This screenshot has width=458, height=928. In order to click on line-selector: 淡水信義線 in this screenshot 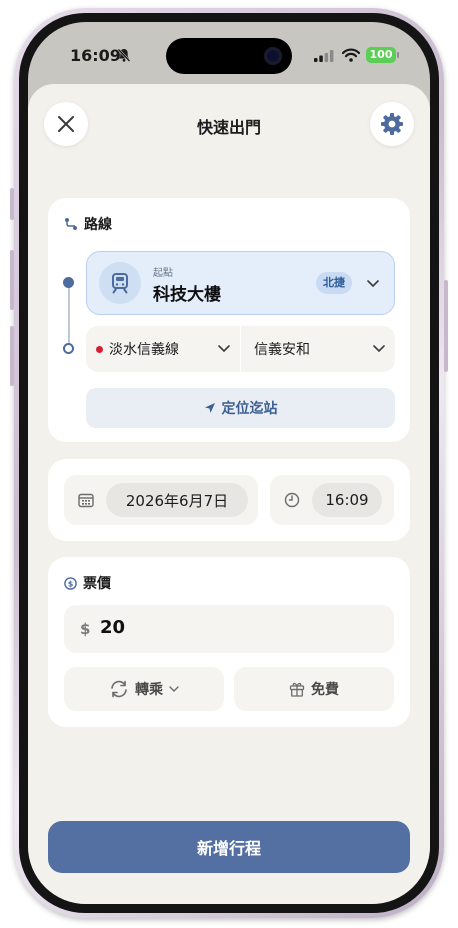, I will do `click(163, 349)`.